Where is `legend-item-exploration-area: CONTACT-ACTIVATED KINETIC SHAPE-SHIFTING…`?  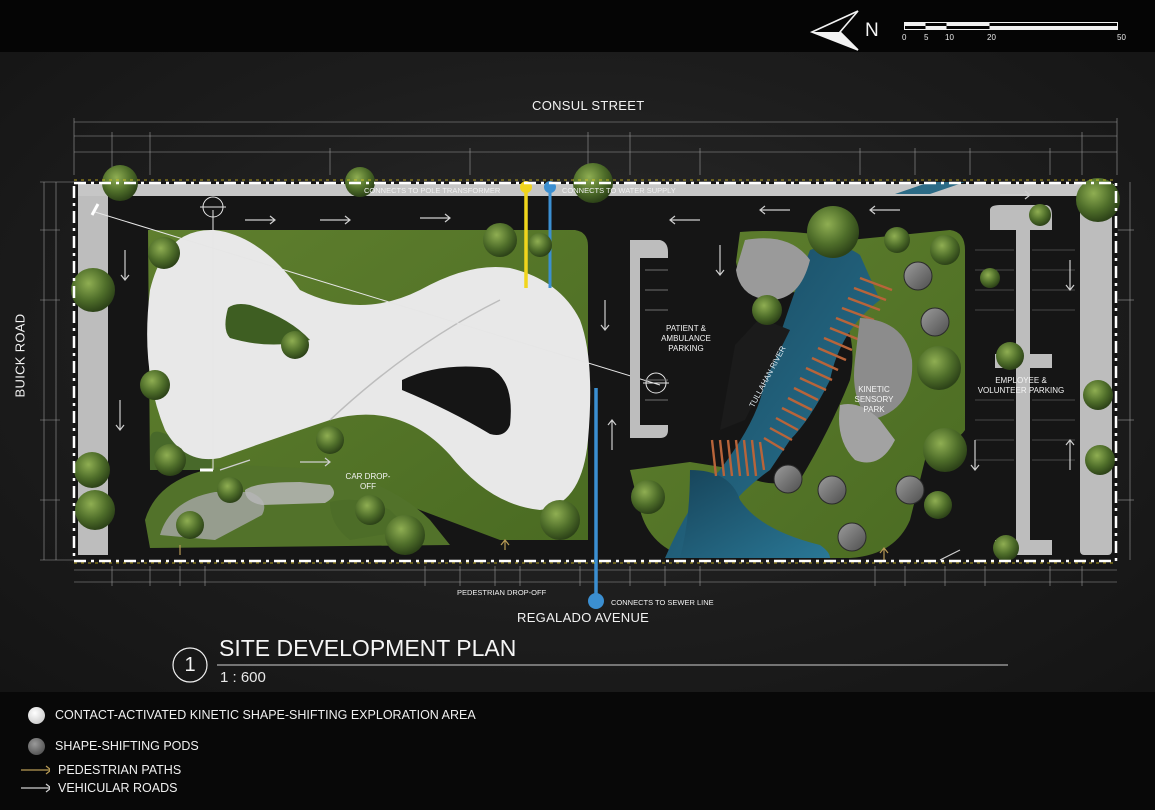 legend-item-exploration-area: CONTACT-ACTIVATED KINETIC SHAPE-SHIFTING… is located at coordinates (252, 715).